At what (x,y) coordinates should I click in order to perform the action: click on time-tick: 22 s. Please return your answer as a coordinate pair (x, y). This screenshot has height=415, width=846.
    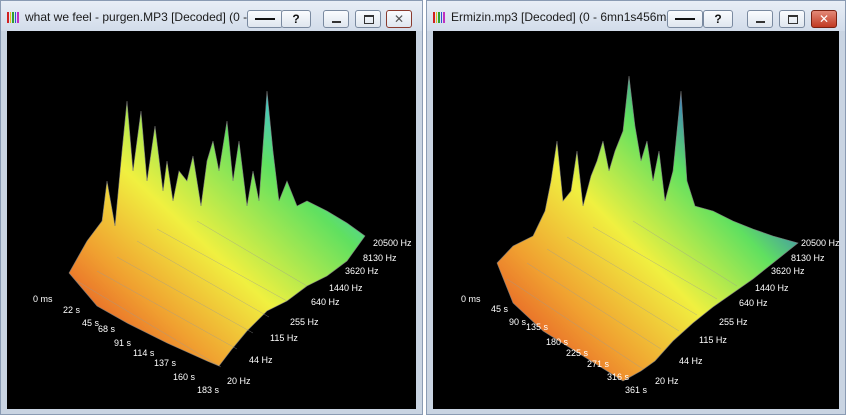
    Looking at the image, I should click on (72, 310).